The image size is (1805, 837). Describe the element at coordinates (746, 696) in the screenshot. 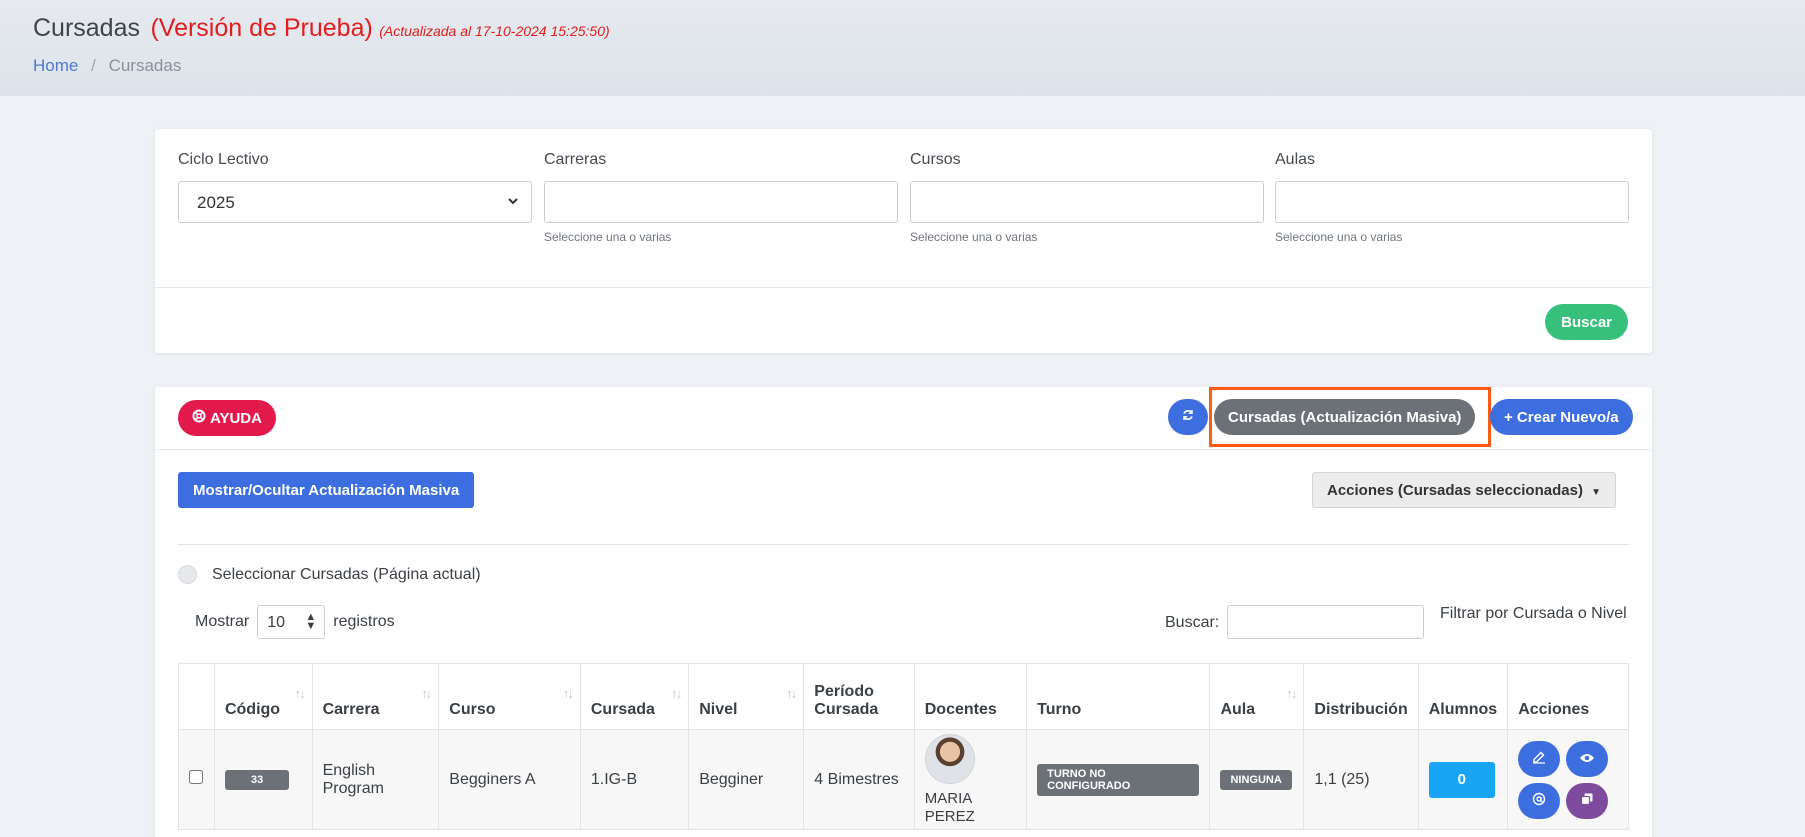

I see `col-nivel: Nivel ↑↓` at that location.